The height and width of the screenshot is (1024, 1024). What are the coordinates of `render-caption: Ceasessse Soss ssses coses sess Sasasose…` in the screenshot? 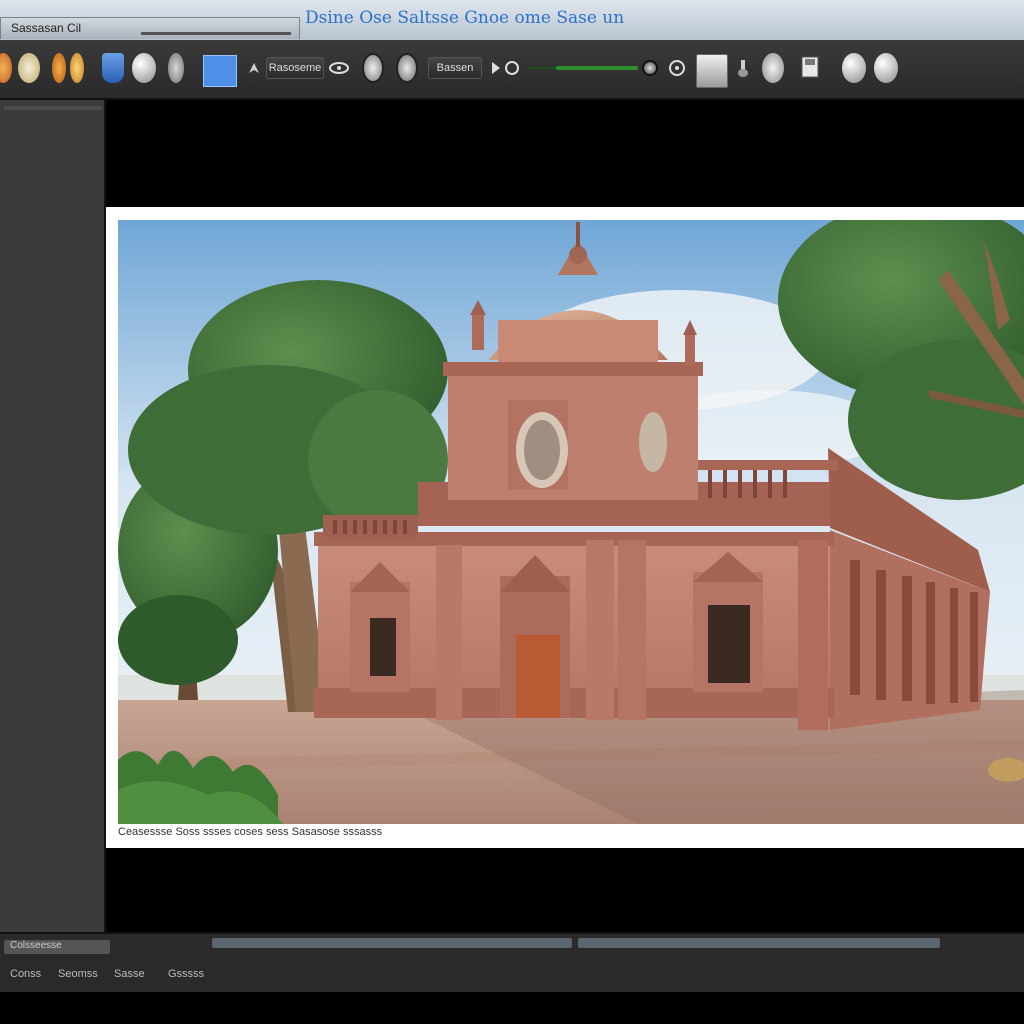 It's located at (250, 832).